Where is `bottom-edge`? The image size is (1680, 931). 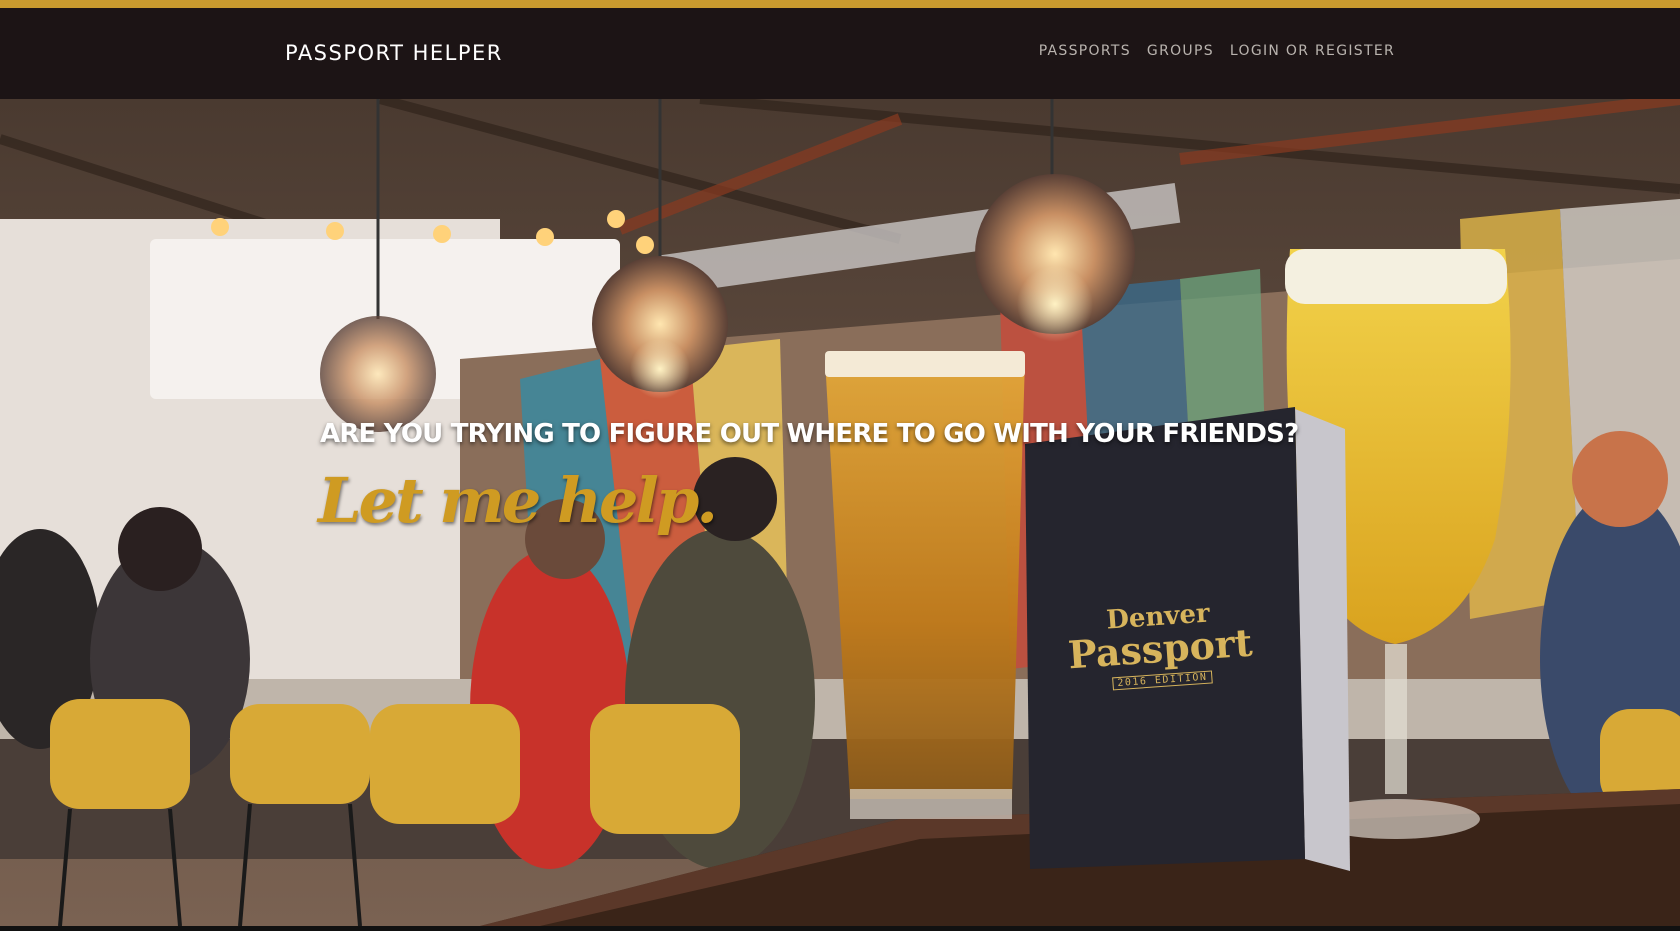 bottom-edge is located at coordinates (840, 928).